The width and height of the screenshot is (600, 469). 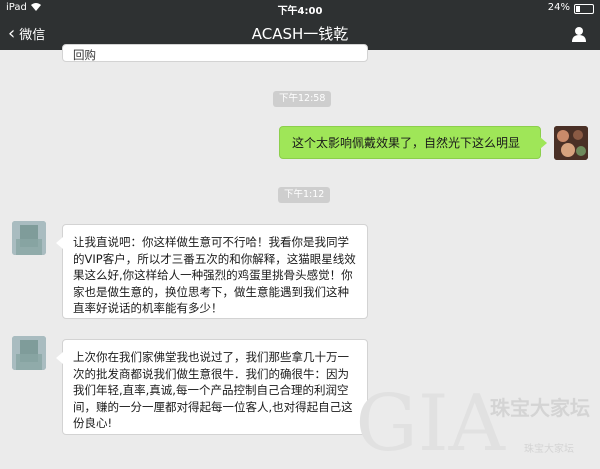 I want to click on message-bubble-partial: 回购, so click(x=215, y=53).